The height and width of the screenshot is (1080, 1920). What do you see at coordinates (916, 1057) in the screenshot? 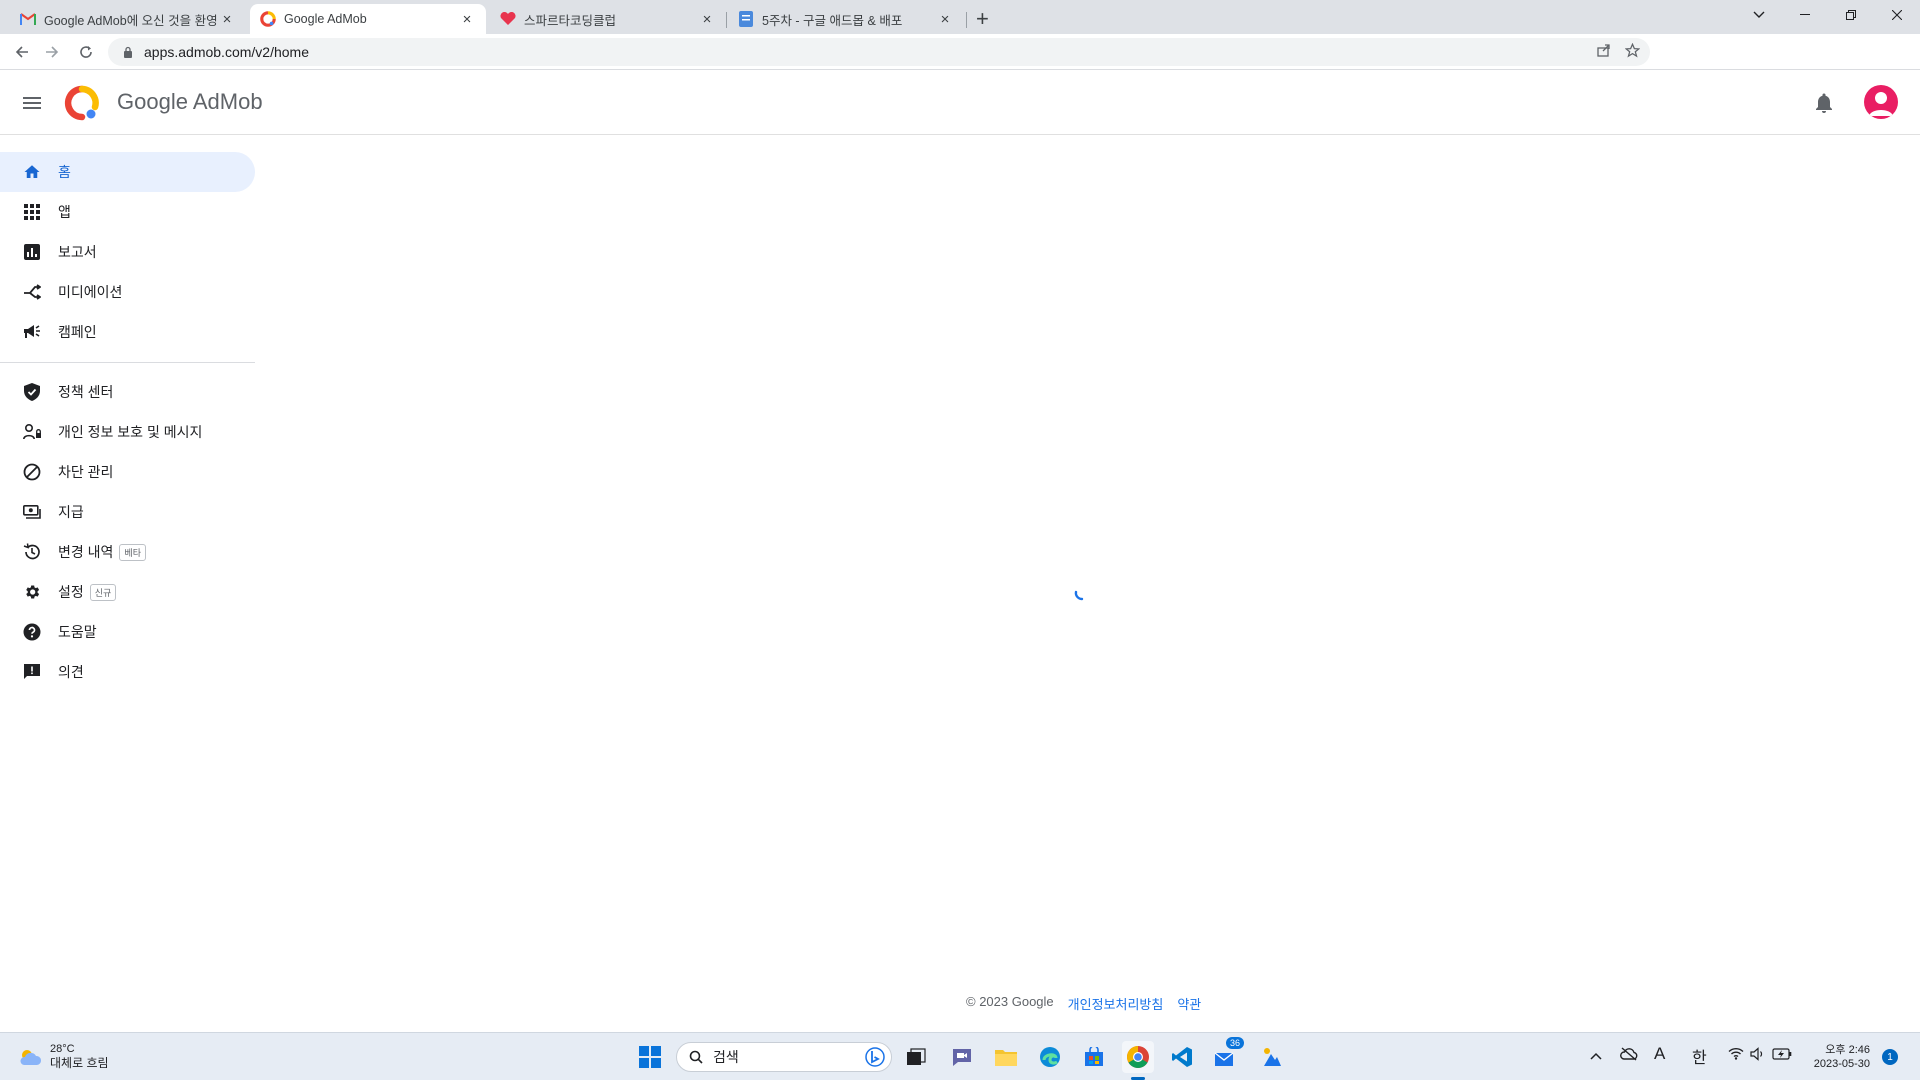
I see `task-view-icon` at bounding box center [916, 1057].